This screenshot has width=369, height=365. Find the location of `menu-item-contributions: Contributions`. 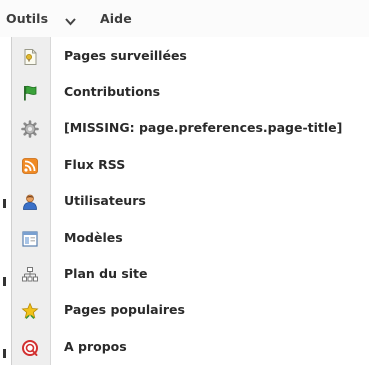

menu-item-contributions: Contributions is located at coordinates (190, 92).